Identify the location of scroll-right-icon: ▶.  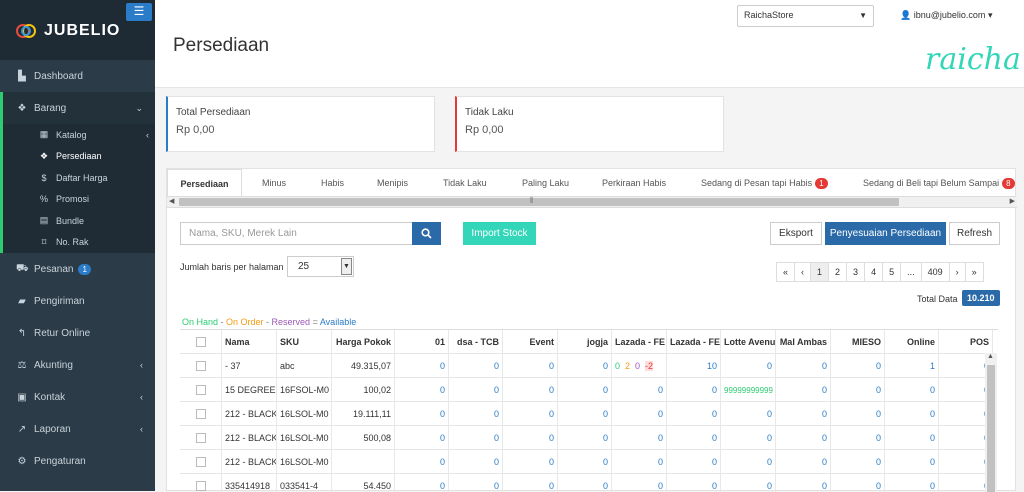
(1012, 201).